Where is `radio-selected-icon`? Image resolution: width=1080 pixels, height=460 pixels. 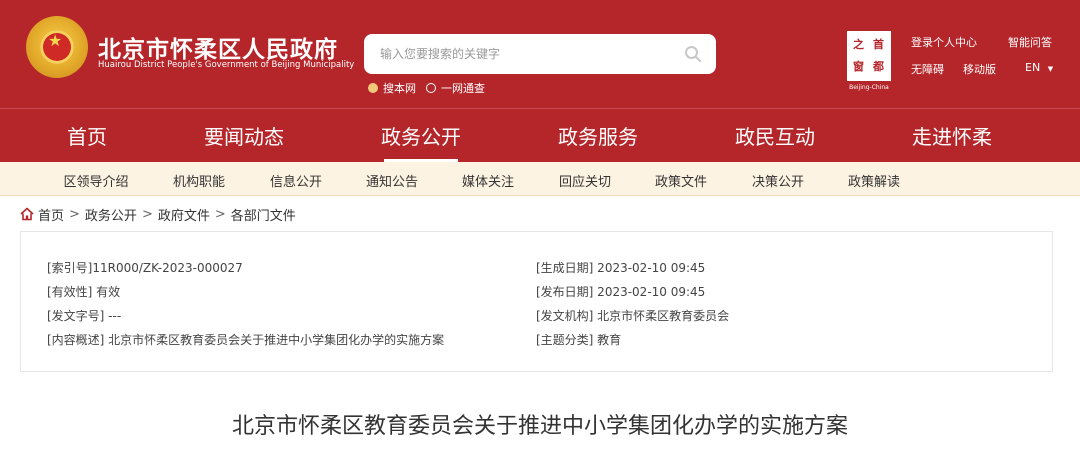 radio-selected-icon is located at coordinates (373, 88).